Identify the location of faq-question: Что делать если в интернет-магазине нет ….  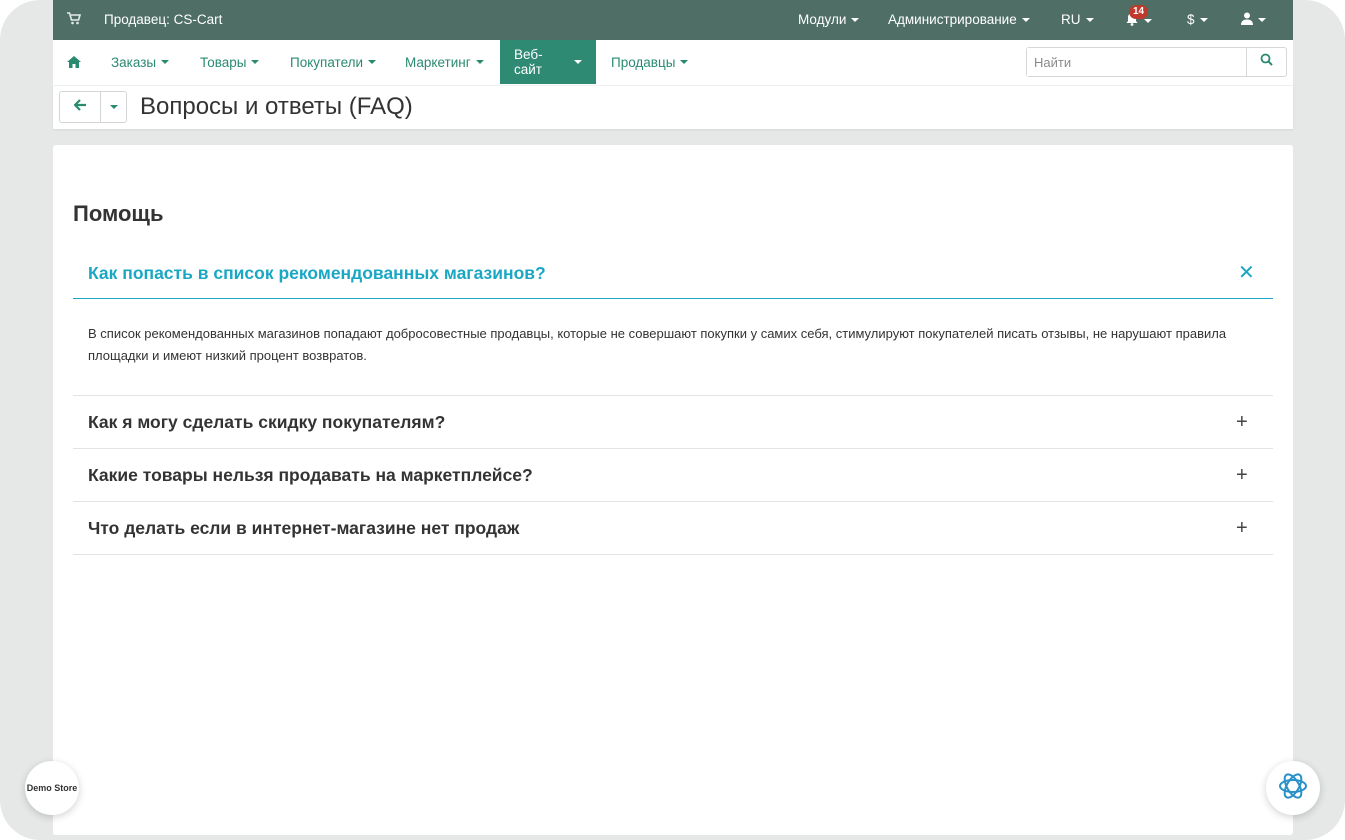
(303, 528).